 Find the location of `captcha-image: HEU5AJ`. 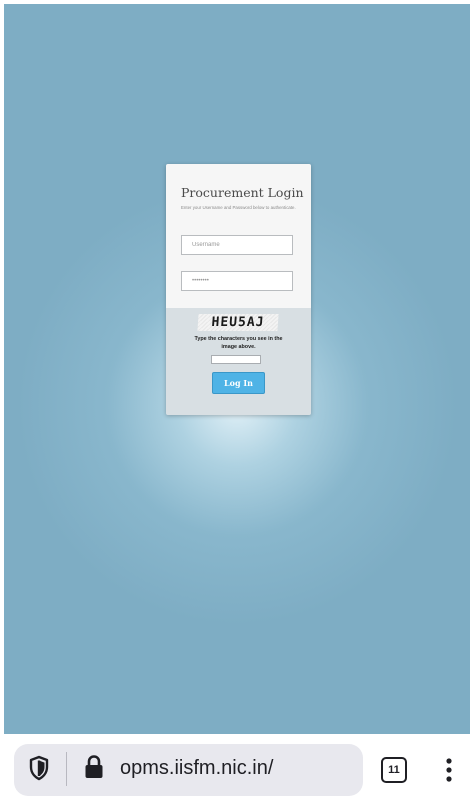

captcha-image: HEU5AJ is located at coordinates (238, 322).